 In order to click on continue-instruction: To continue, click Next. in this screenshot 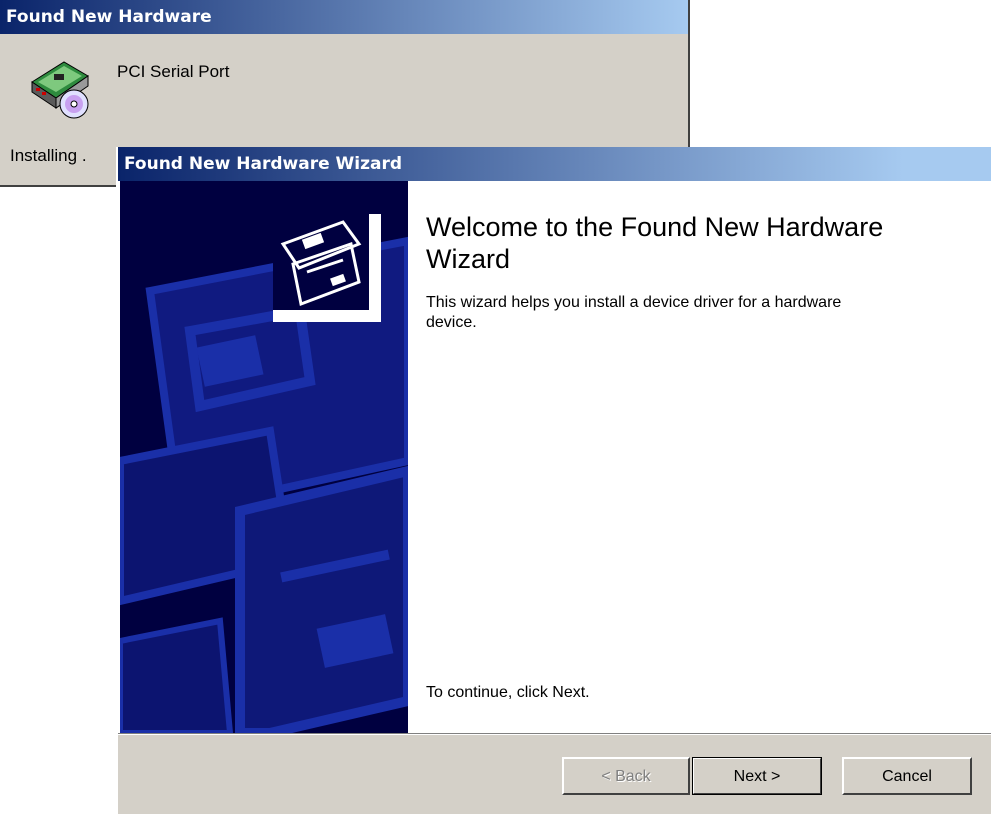, I will do `click(508, 692)`.